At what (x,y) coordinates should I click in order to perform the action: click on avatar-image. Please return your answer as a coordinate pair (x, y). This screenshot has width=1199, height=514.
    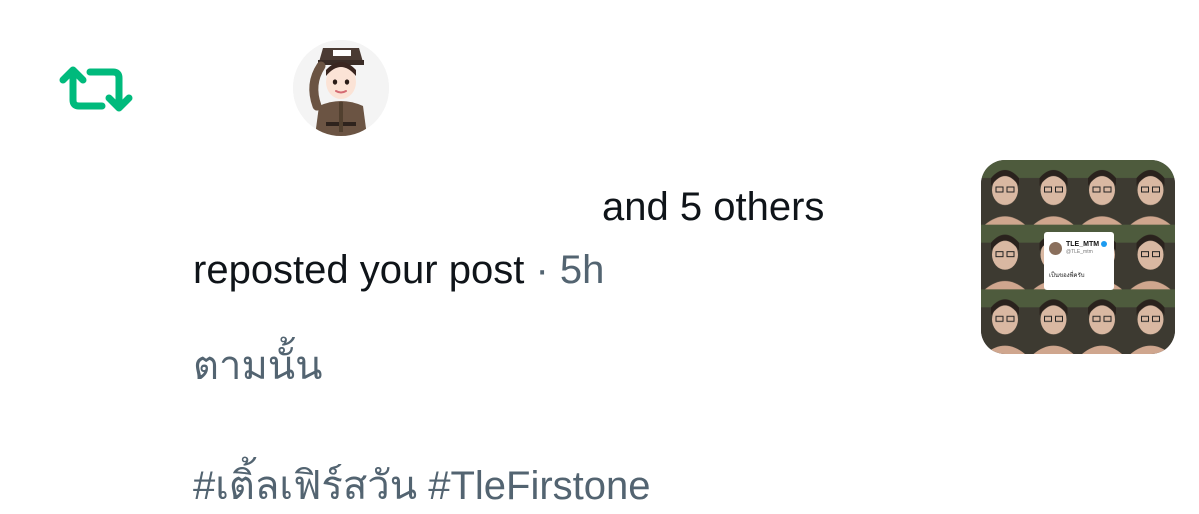
    Looking at the image, I should click on (341, 88).